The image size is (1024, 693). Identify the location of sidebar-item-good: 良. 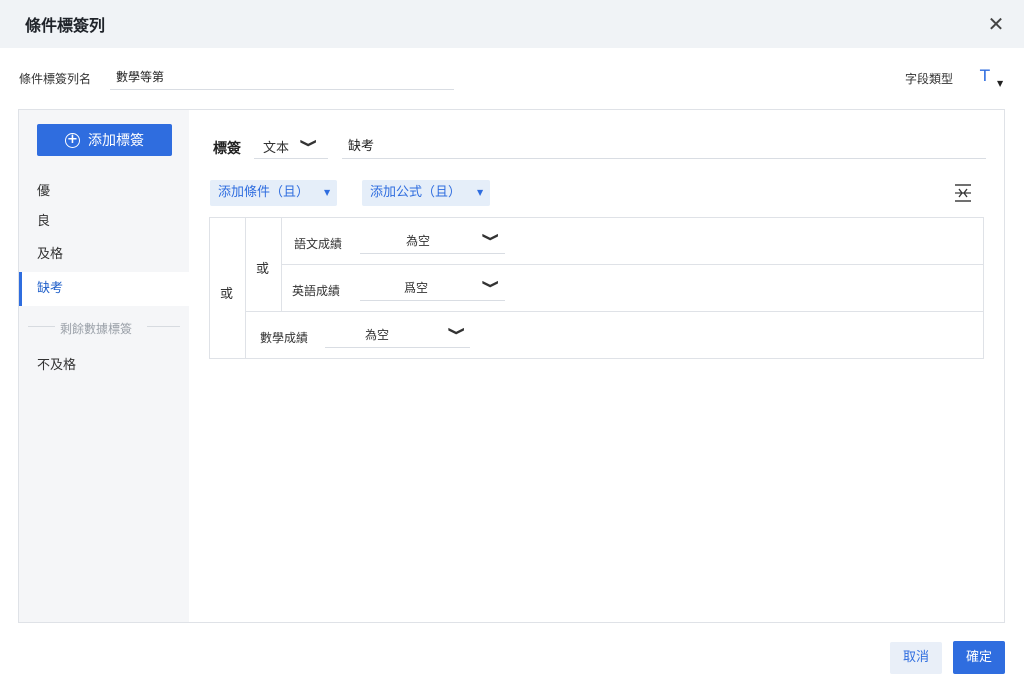
(104, 222).